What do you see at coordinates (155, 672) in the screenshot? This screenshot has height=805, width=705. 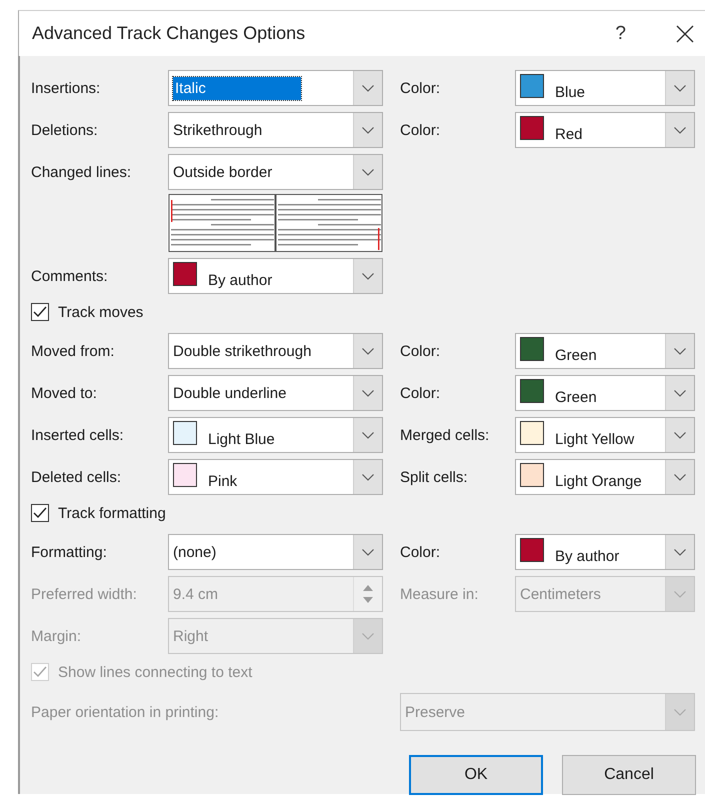 I see `checkbox-label: Show lines connecting to text` at bounding box center [155, 672].